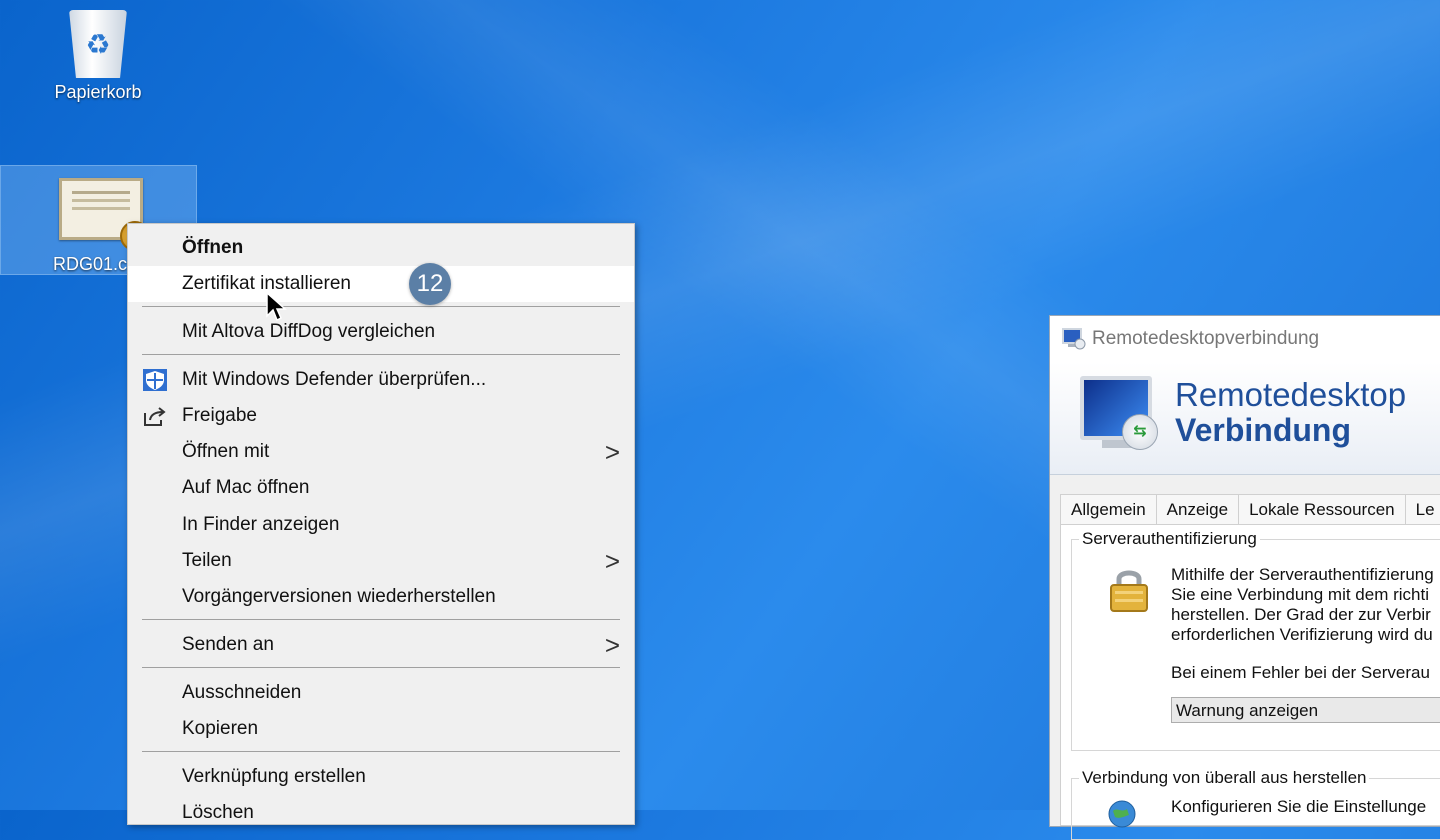  Describe the element at coordinates (1302, 634) in the screenshot. I see `description-line: erforderlichen Verifizierung wird du` at that location.